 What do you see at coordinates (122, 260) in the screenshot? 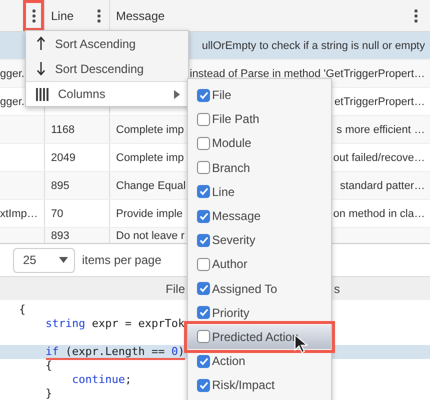
I see `page-size-label: items per page` at bounding box center [122, 260].